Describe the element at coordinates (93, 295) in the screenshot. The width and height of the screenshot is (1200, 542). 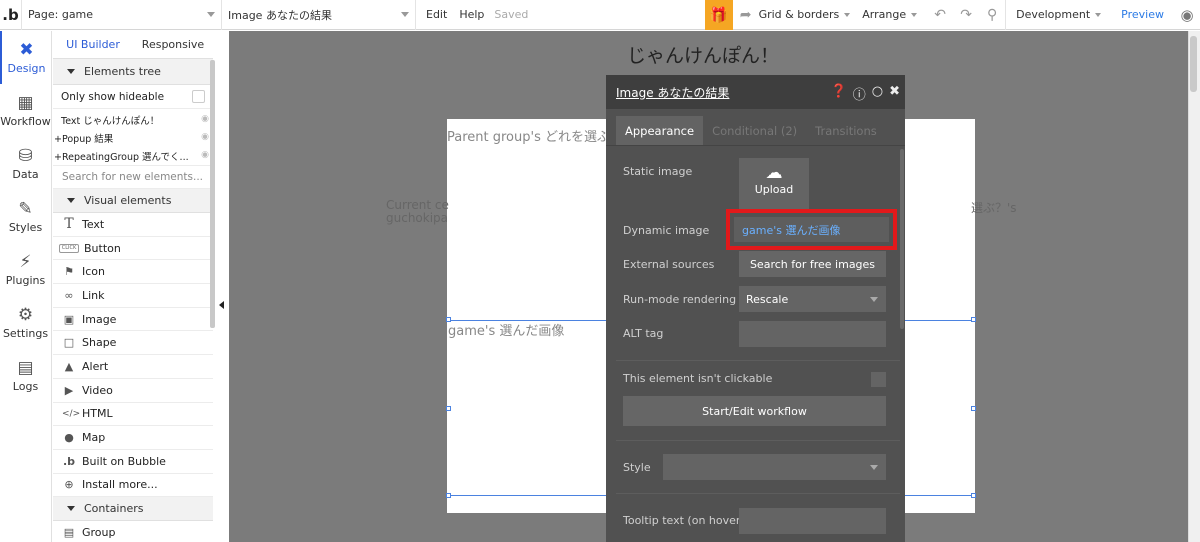
I see `element-label: Link` at that location.